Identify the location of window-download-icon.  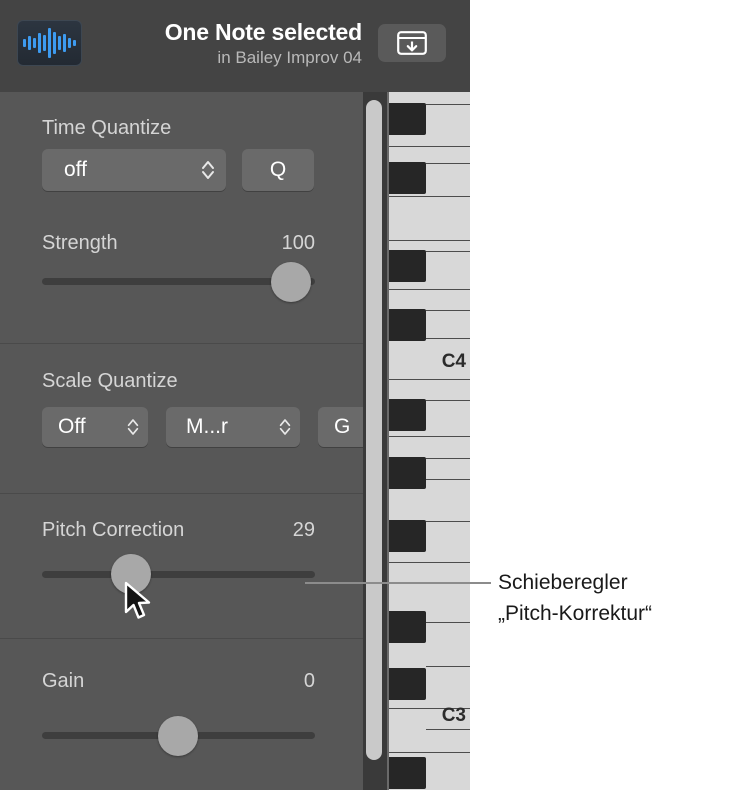
(412, 43).